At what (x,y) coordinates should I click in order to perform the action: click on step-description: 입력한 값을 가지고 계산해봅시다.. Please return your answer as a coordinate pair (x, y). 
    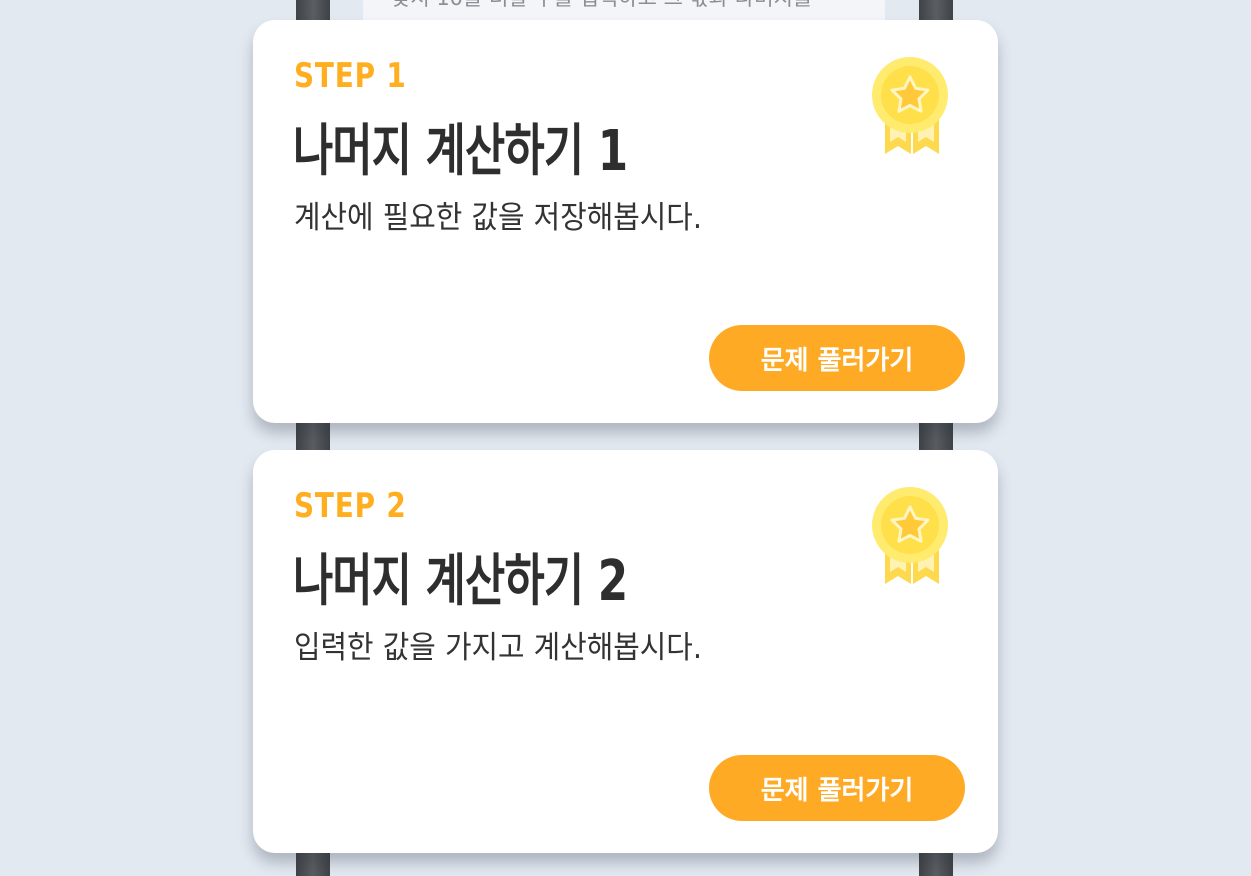
    Looking at the image, I should click on (498, 648).